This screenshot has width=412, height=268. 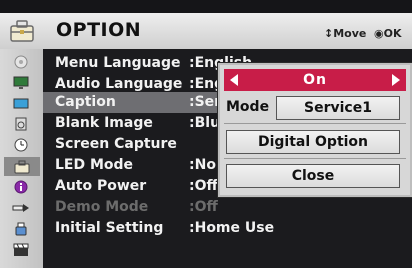 I want to click on digital-option-button: Digital Option, so click(x=313, y=142).